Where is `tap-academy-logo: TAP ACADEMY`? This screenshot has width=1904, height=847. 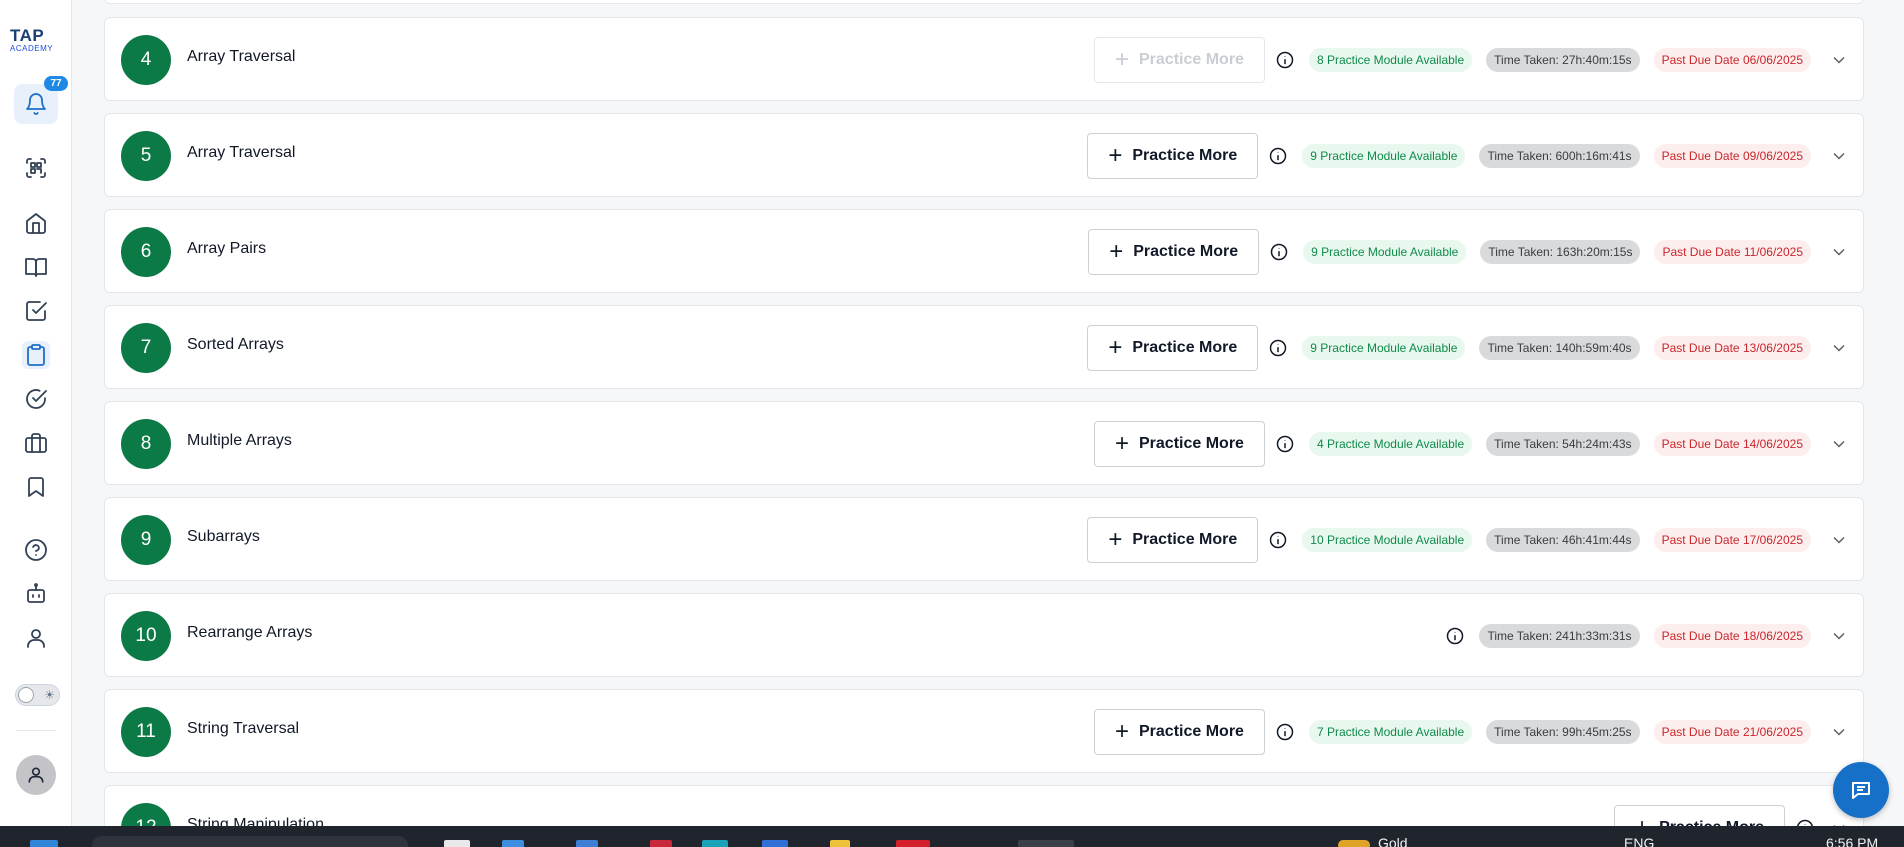
tap-academy-logo: TAP ACADEMY is located at coordinates (37, 42).